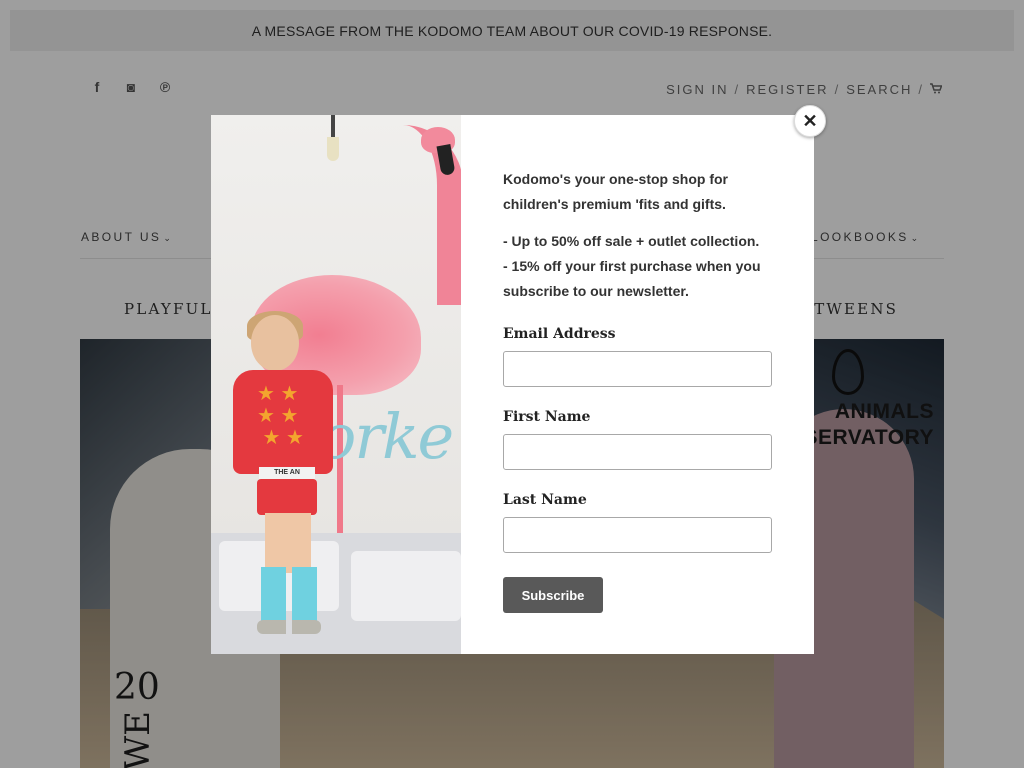  What do you see at coordinates (287, 497) in the screenshot?
I see `photo-child-shorts` at bounding box center [287, 497].